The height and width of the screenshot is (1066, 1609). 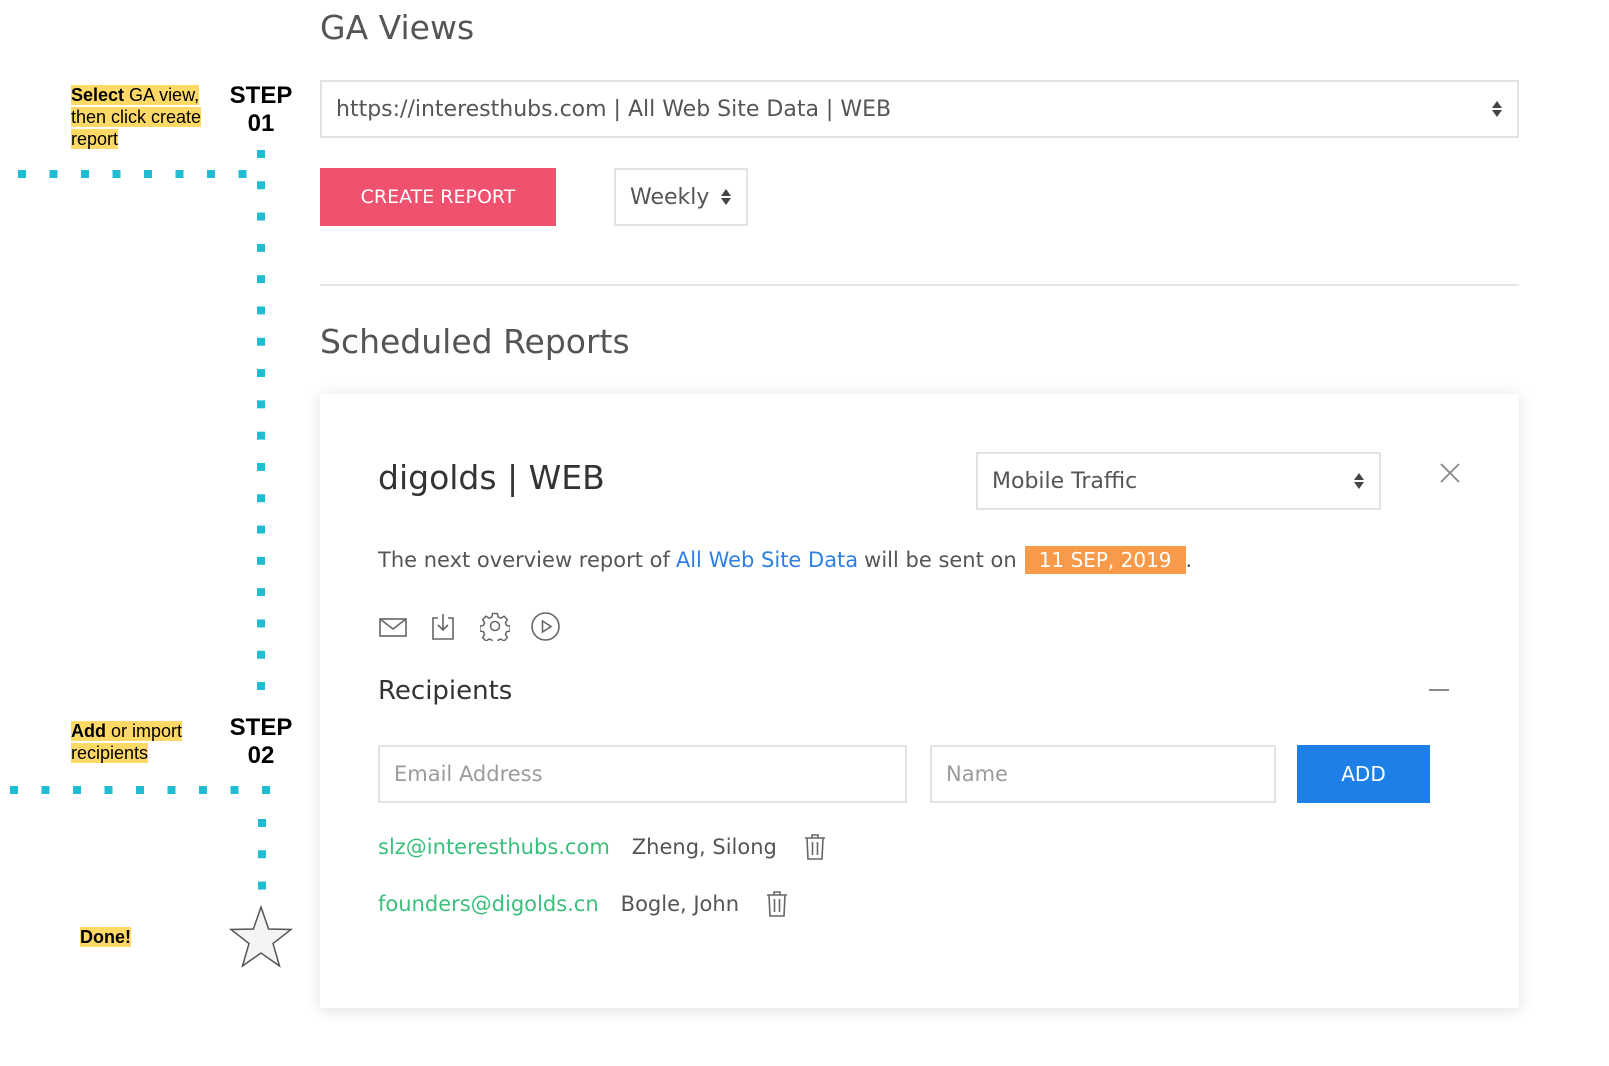 I want to click on section-divider, so click(x=919, y=285).